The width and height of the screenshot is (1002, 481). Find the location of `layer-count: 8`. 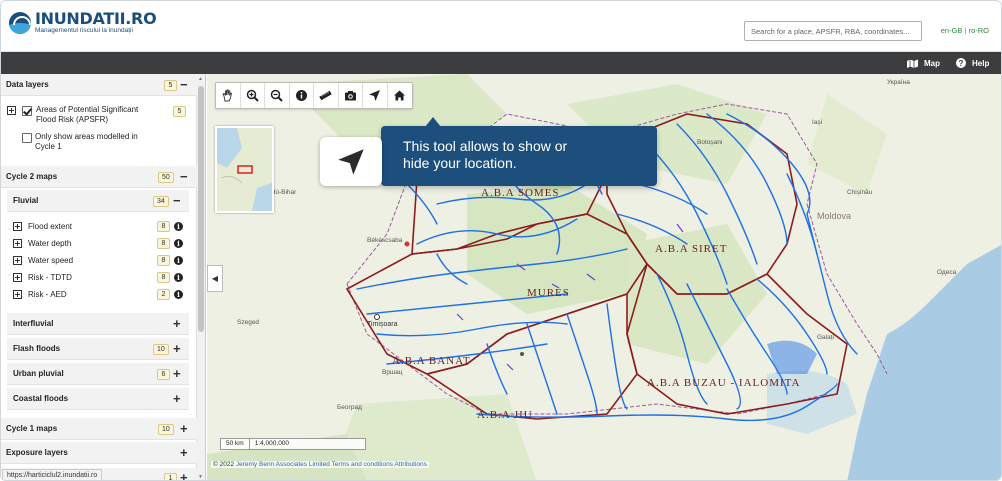

layer-count: 8 is located at coordinates (163, 243).